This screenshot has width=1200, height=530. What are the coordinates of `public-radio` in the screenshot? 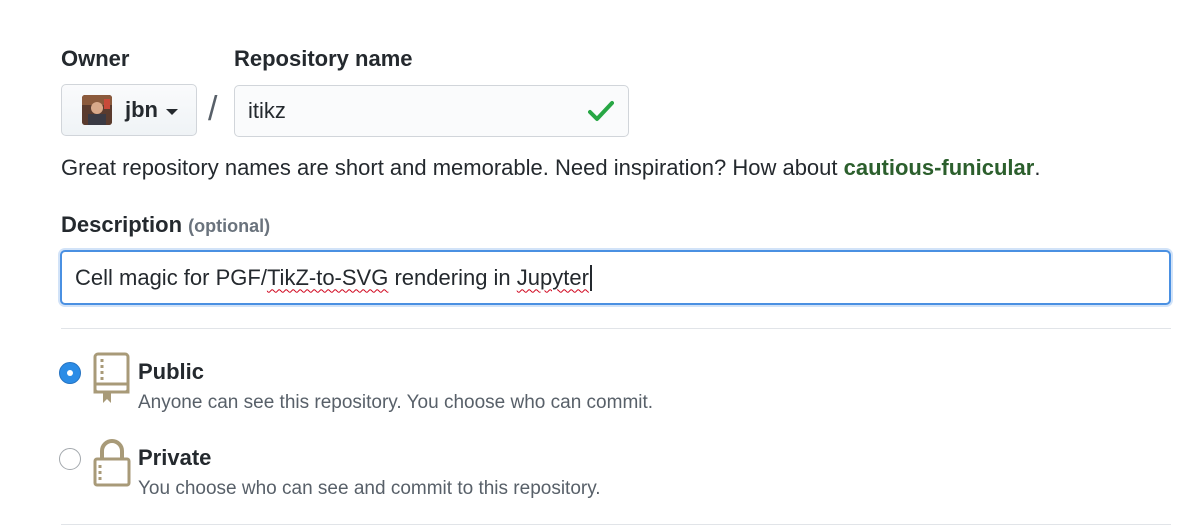 It's located at (70, 373).